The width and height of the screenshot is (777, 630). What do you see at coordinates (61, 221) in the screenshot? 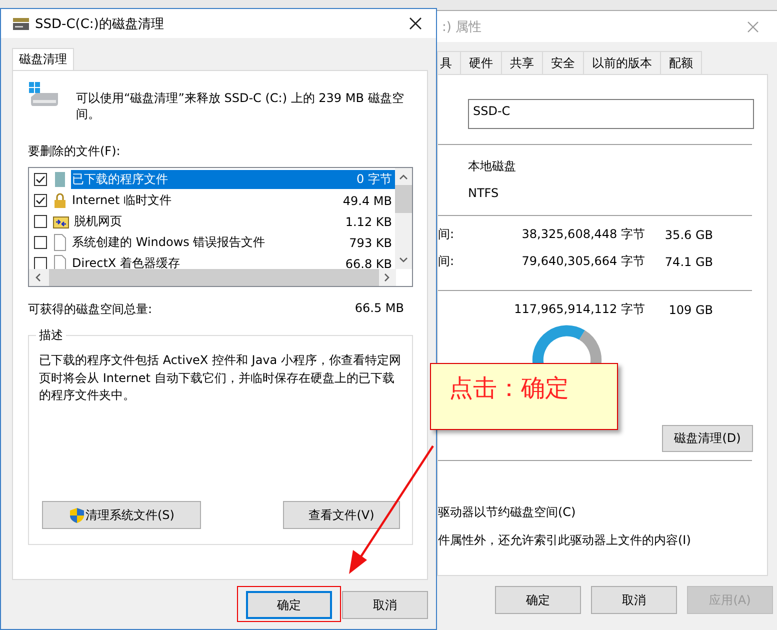
I see `folder-icon` at bounding box center [61, 221].